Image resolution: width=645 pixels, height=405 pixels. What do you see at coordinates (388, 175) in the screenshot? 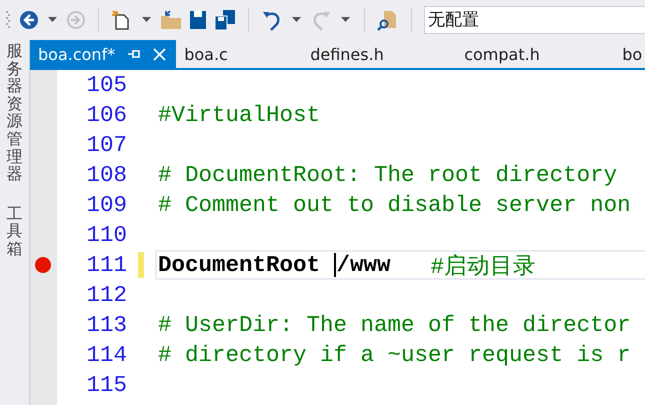
I see `code-comment: # DocumentRoot: The root directory` at bounding box center [388, 175].